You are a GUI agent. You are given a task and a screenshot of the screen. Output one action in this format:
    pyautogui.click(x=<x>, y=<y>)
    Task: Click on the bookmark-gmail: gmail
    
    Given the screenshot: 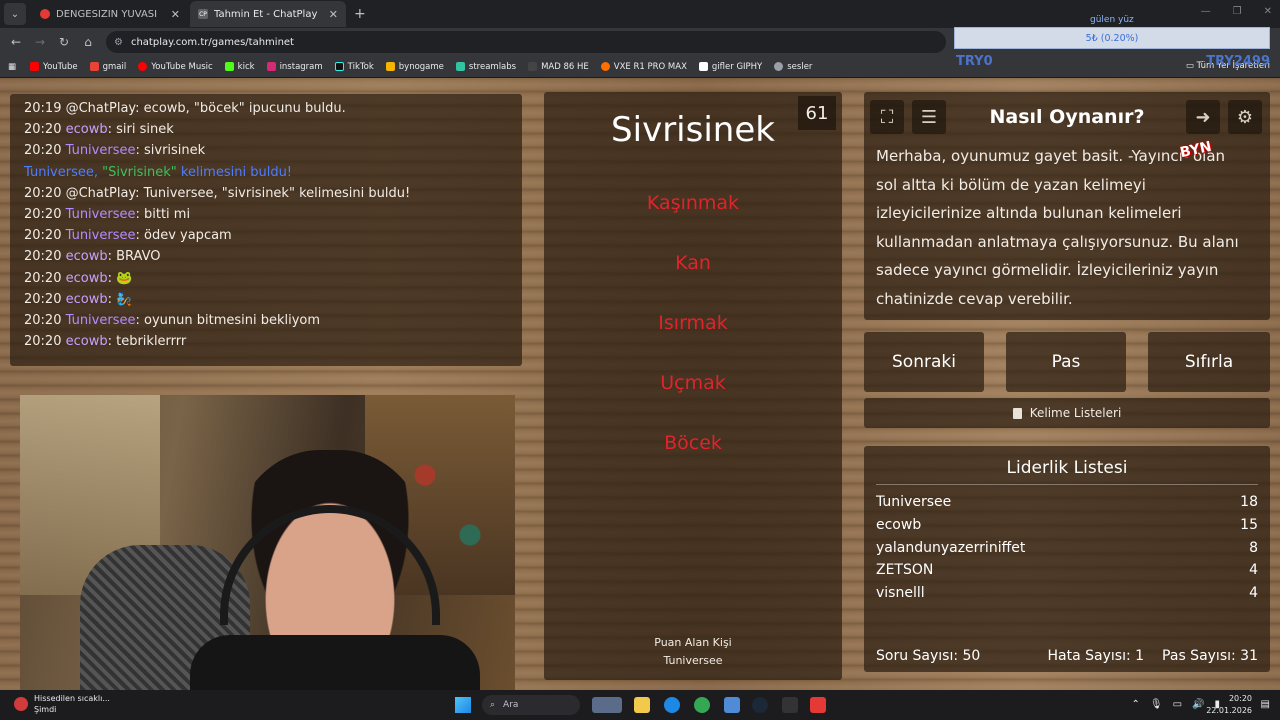 What is the action you would take?
    pyautogui.click(x=108, y=66)
    